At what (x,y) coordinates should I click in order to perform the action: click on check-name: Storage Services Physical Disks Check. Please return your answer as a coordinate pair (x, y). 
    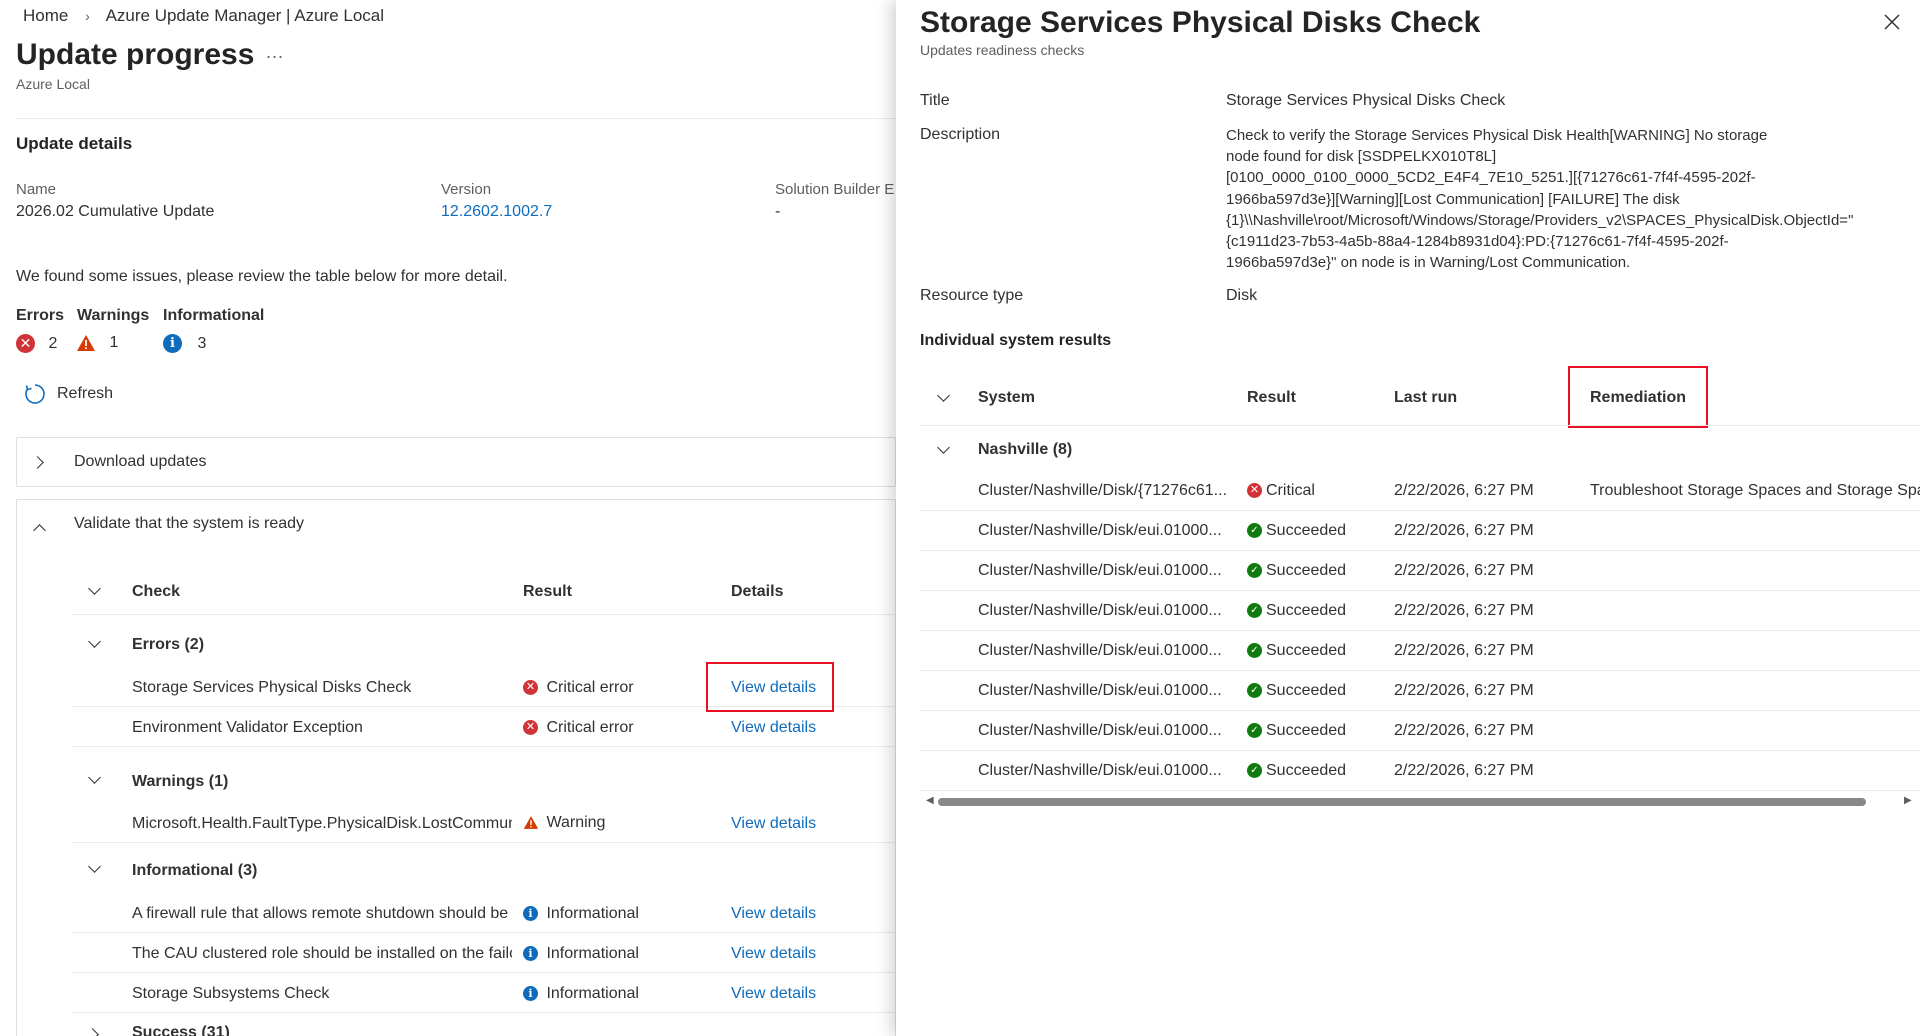
    Looking at the image, I should click on (272, 687).